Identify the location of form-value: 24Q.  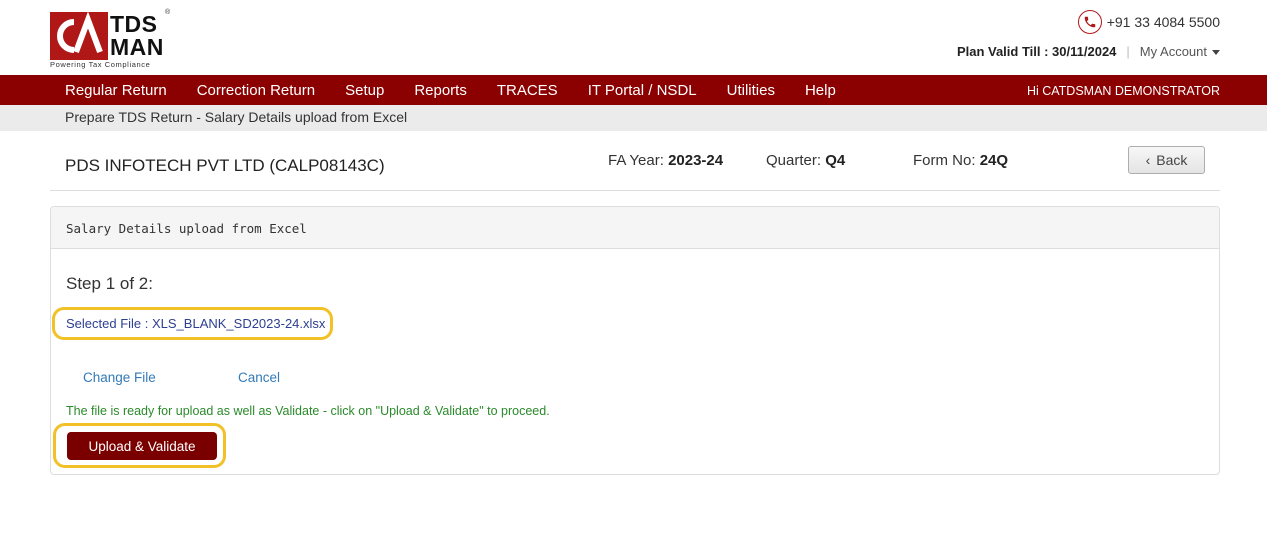
(994, 160).